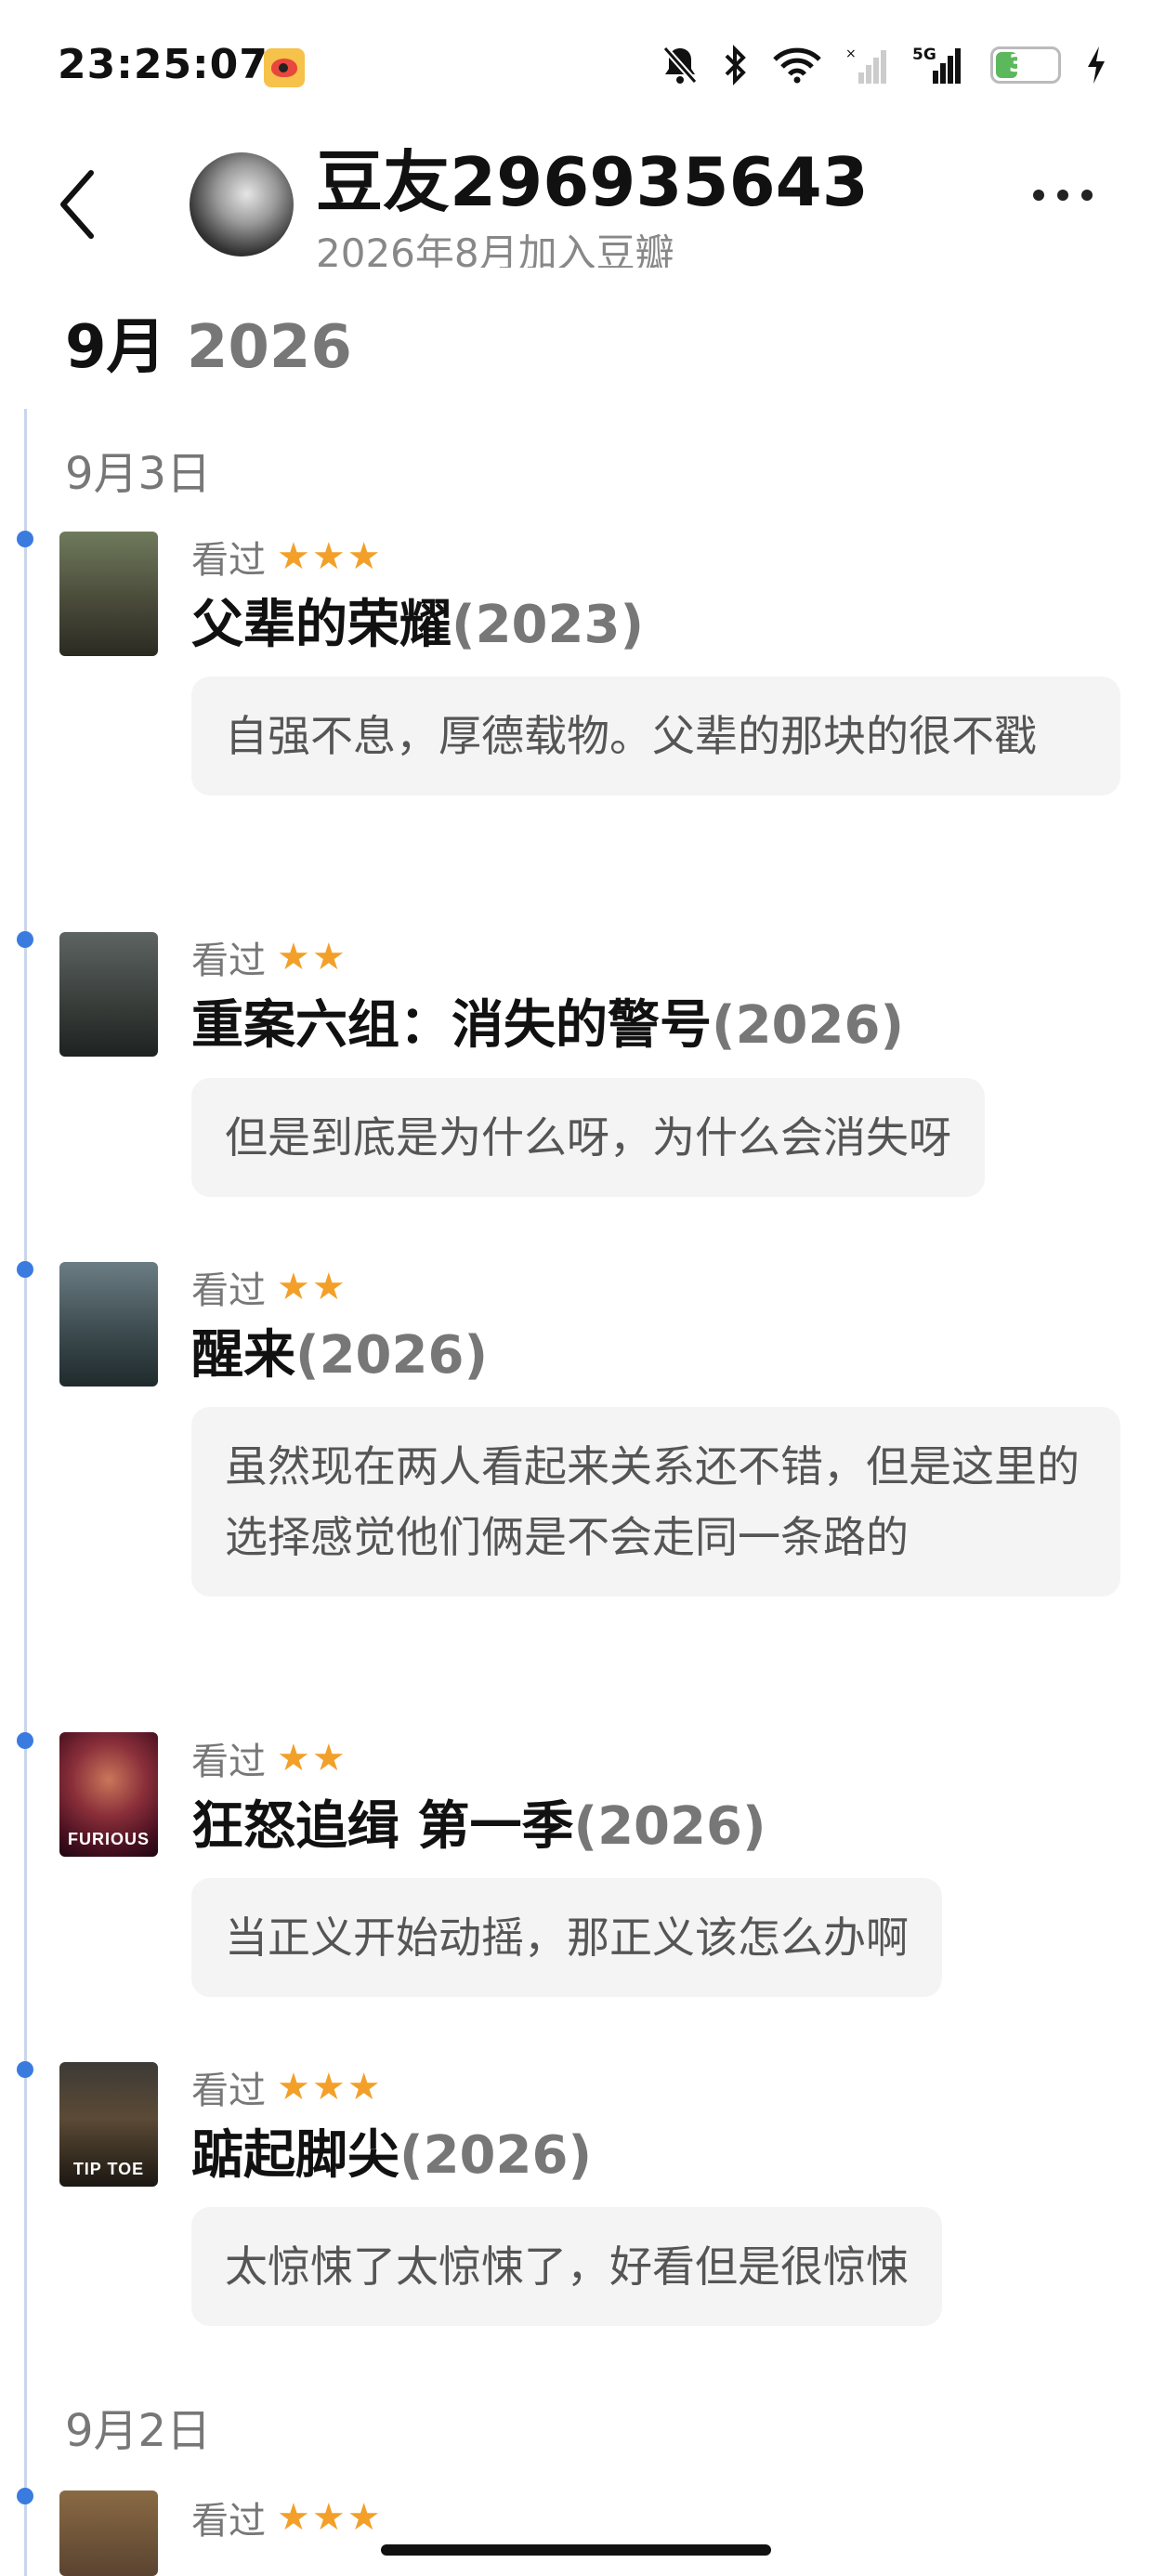 Image resolution: width=1152 pixels, height=2576 pixels. I want to click on poster-text: TIP TOE, so click(108, 2169).